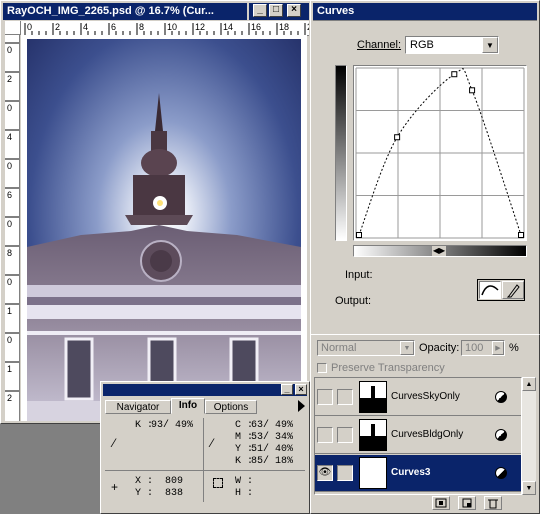  I want to click on channel-select: RGB ▼, so click(452, 45).